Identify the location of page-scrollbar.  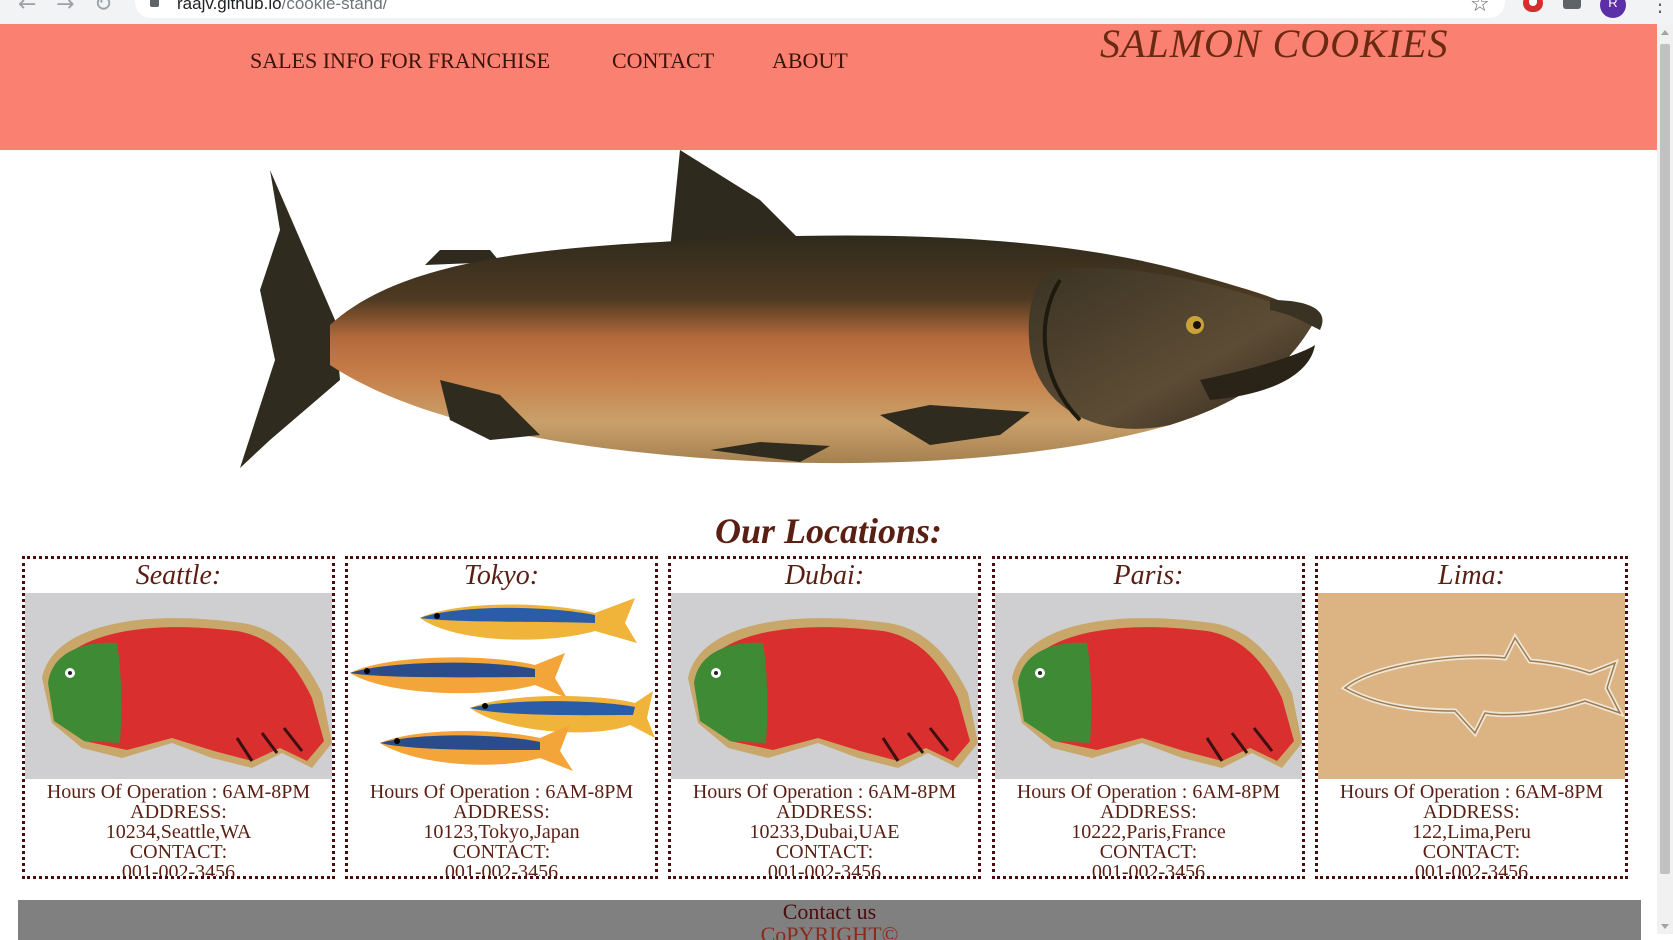
(1665, 479).